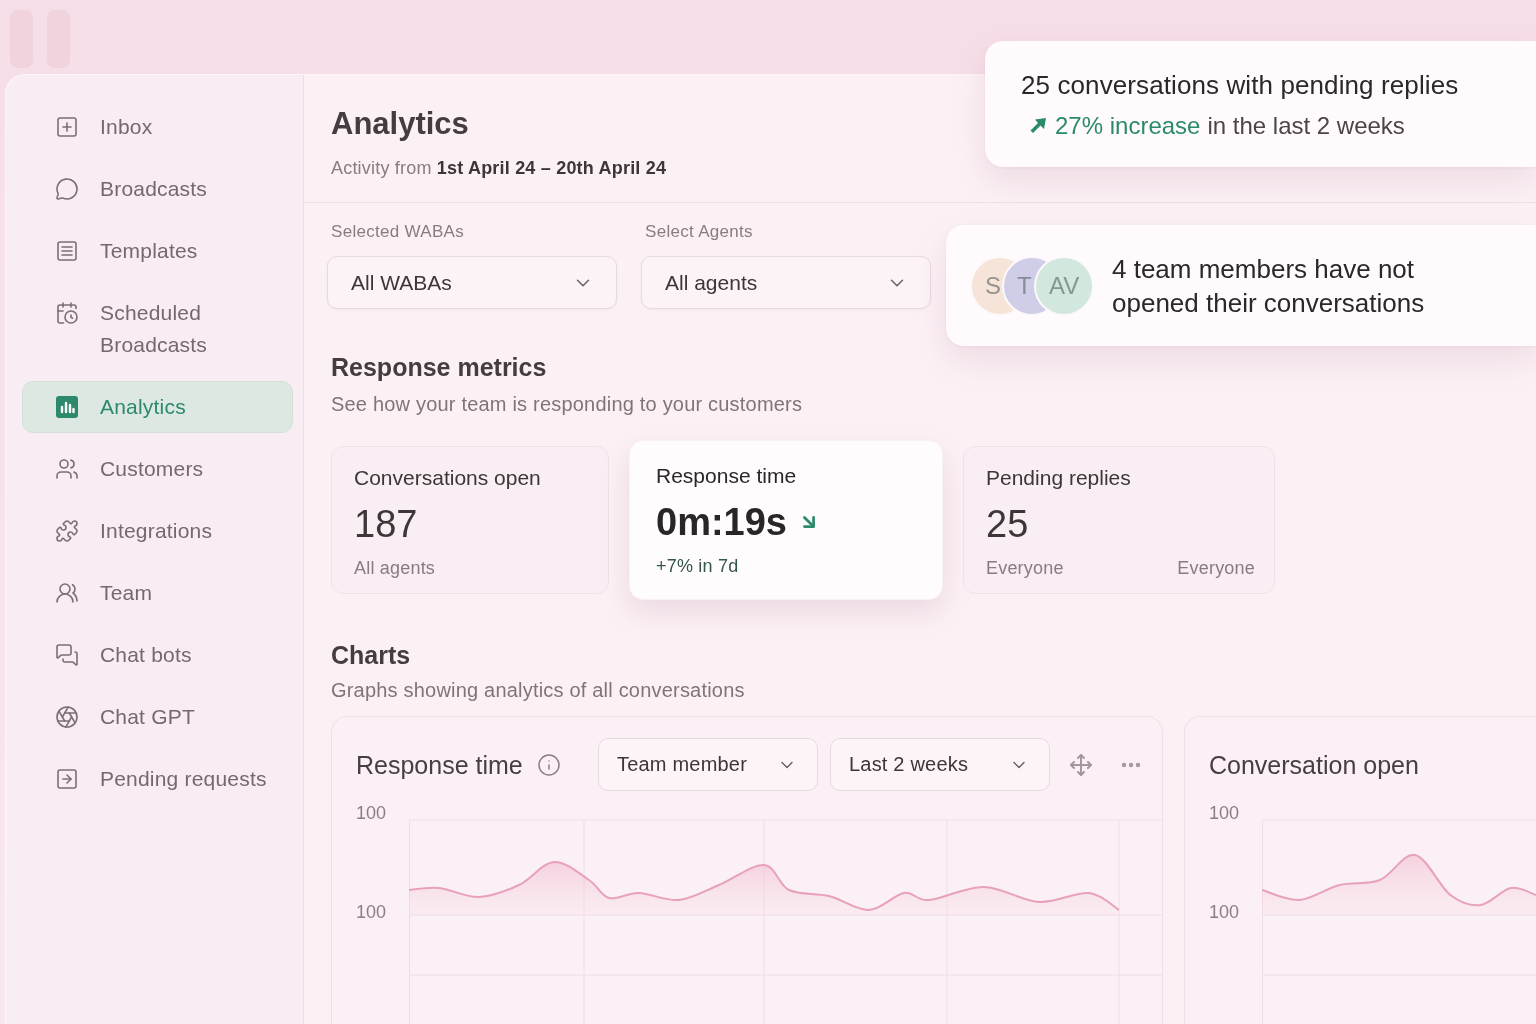 This screenshot has height=1024, width=1536. Describe the element at coordinates (786, 282) in the screenshot. I see `select-dropdown: All agents` at that location.